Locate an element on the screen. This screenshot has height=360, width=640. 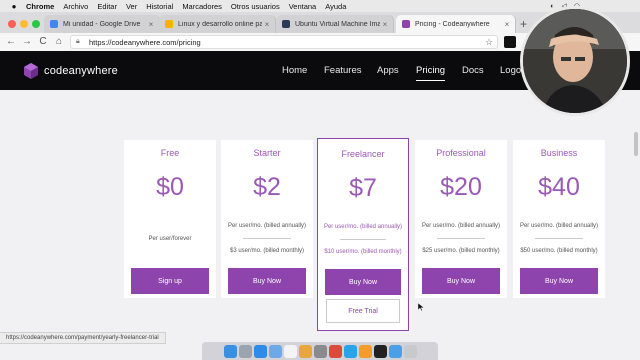
tab-google-drive: Mi unidad - Google Drive × is located at coordinates (102, 24).